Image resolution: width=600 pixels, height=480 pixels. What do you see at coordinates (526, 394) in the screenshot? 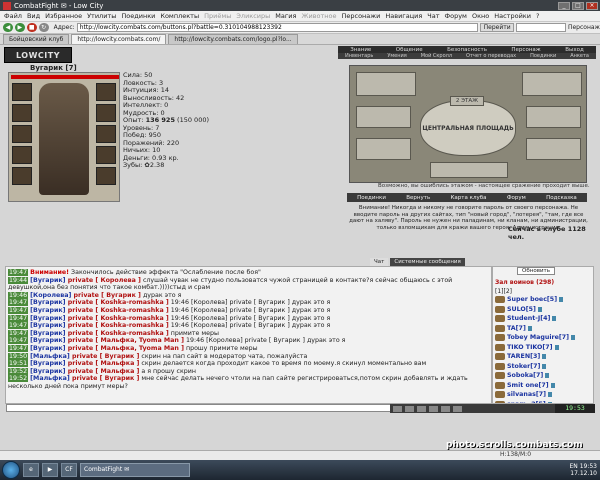
I see `user-name: silvanas[7]` at bounding box center [526, 394].